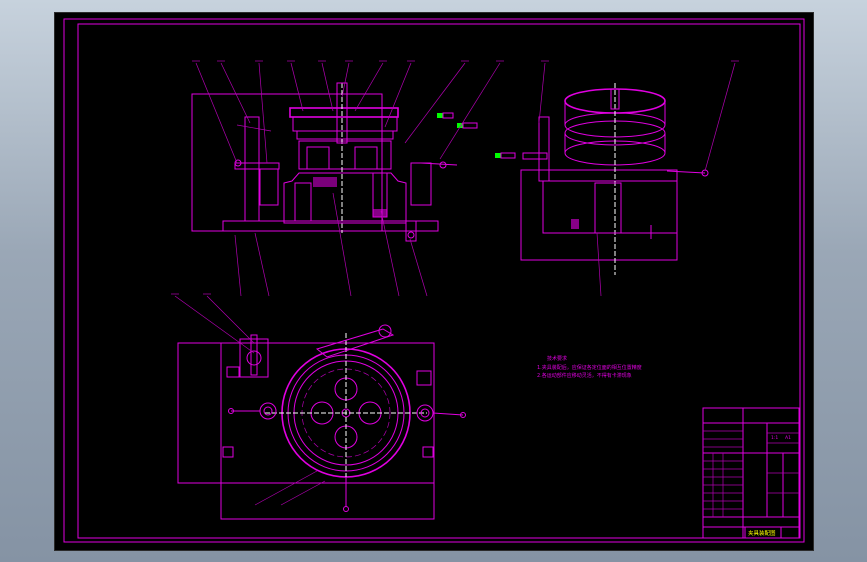  Describe the element at coordinates (557, 358) in the screenshot. I see `note-title: 技术要求` at that location.